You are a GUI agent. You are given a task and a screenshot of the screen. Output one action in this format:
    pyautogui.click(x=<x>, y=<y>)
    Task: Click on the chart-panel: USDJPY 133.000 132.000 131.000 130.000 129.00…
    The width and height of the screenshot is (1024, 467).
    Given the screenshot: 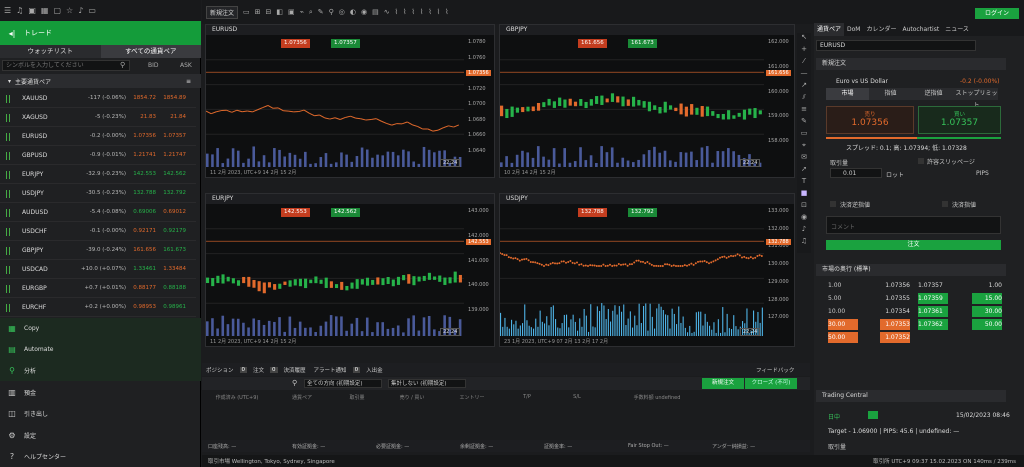 What is the action you would take?
    pyautogui.click(x=647, y=270)
    